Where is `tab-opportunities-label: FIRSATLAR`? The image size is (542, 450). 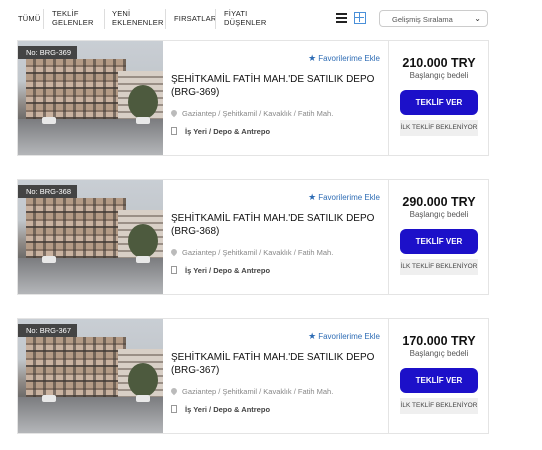
tab-opportunities-label: FIRSATLAR is located at coordinates (195, 18).